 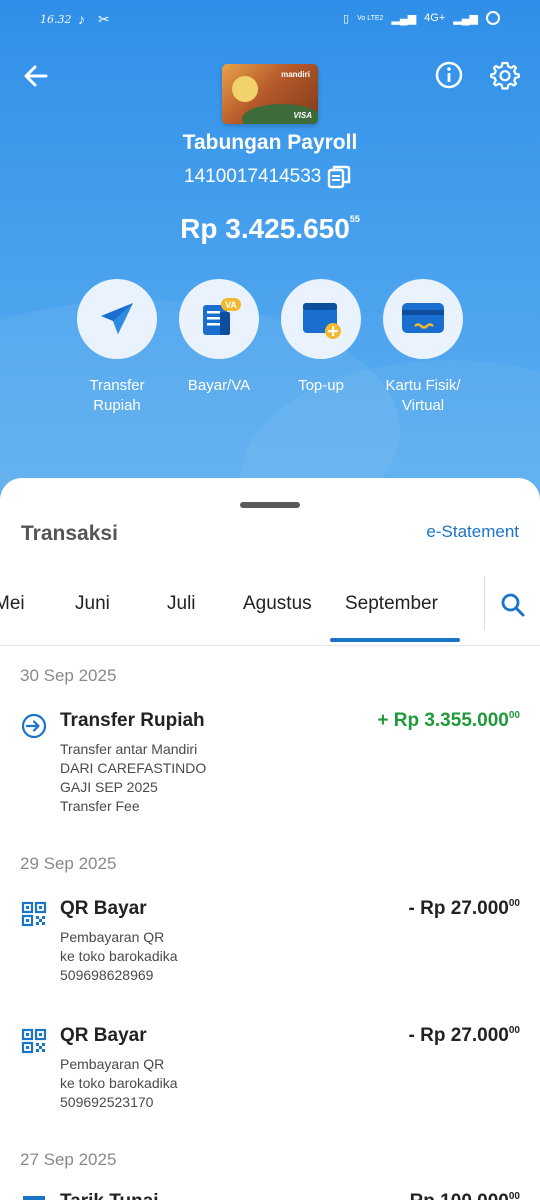 What do you see at coordinates (265, 228) in the screenshot?
I see `balance-amount: Rp 3.425.650` at bounding box center [265, 228].